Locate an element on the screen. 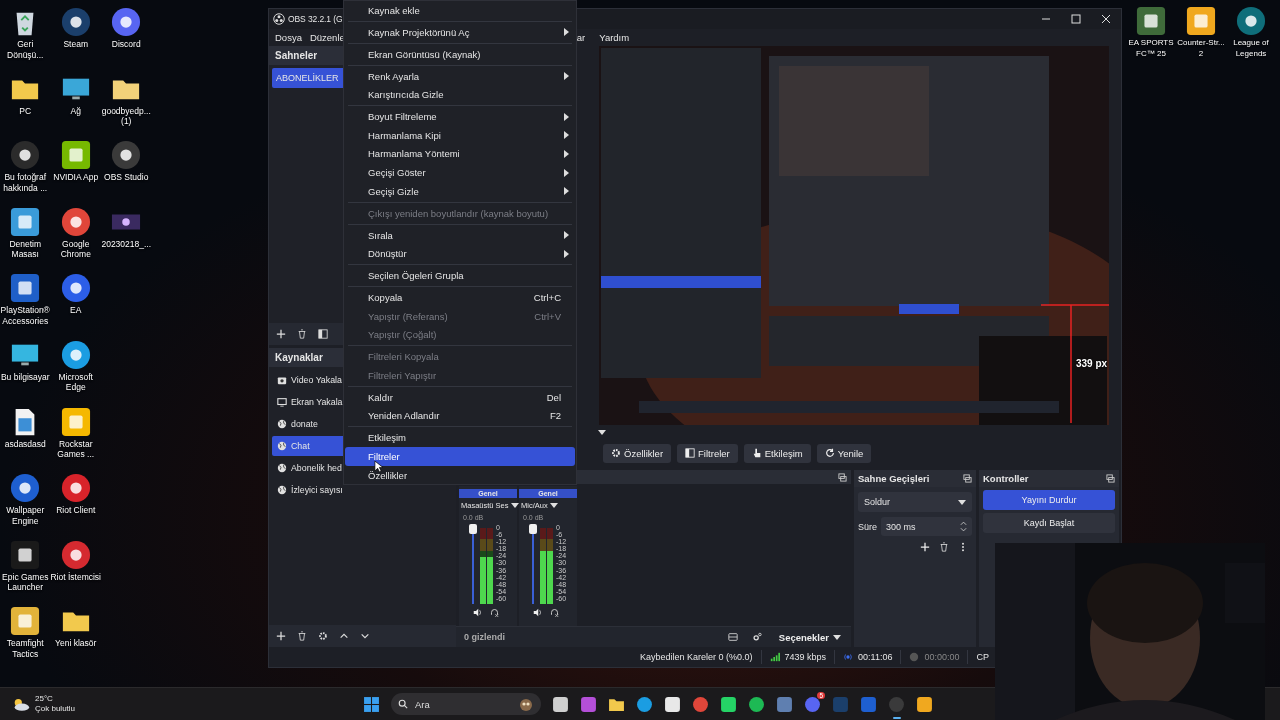 Image resolution: width=1280 pixels, height=720 pixels. status-text: 00:00:00 is located at coordinates (942, 657).